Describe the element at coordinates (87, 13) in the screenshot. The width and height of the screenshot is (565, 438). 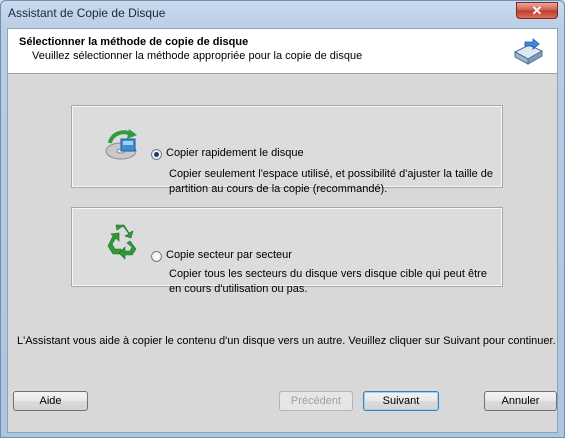
I see `window-title: Assistant de Copie de Disque` at that location.